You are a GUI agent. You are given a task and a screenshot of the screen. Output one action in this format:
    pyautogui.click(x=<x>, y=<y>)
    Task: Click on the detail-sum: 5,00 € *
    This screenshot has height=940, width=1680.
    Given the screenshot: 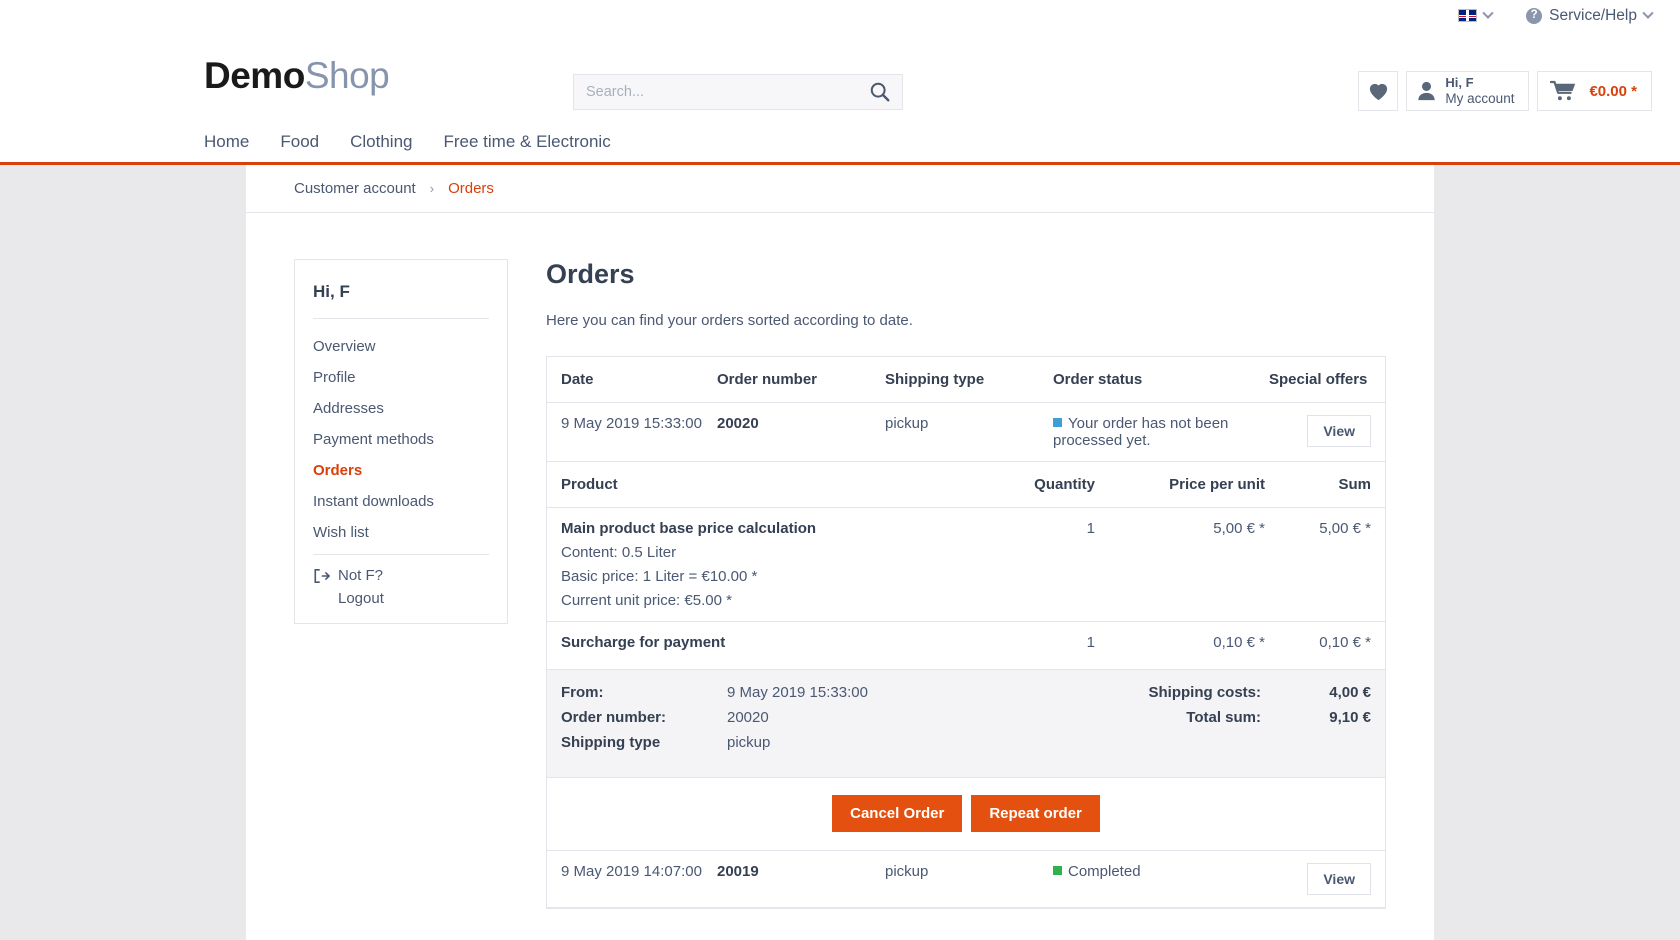 What is the action you would take?
    pyautogui.click(x=1325, y=564)
    